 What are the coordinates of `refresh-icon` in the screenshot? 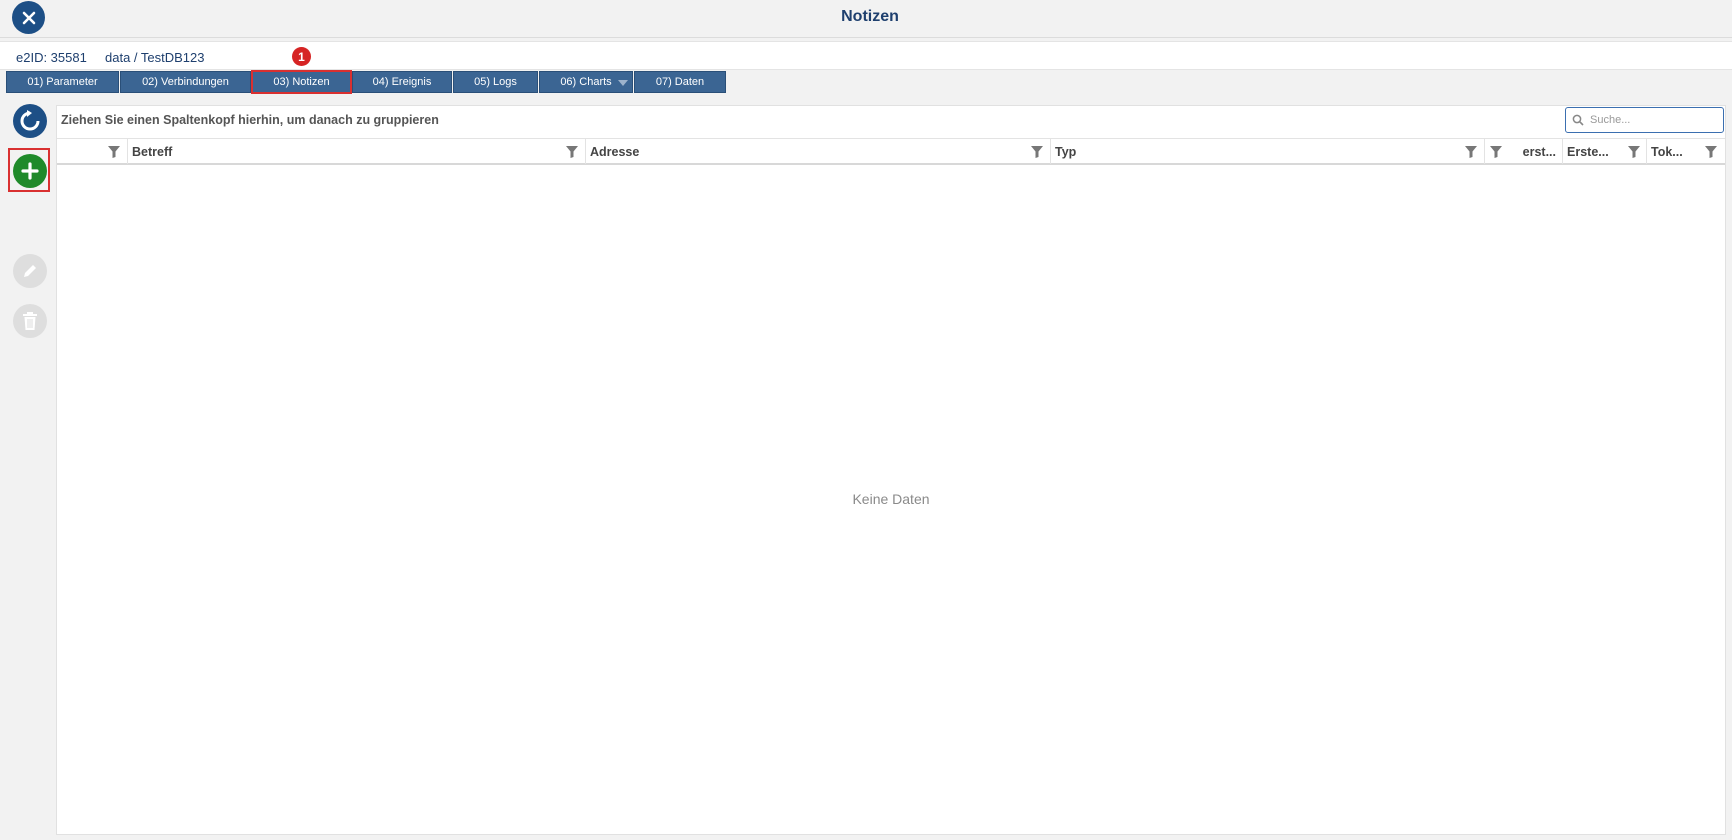 It's located at (30, 120).